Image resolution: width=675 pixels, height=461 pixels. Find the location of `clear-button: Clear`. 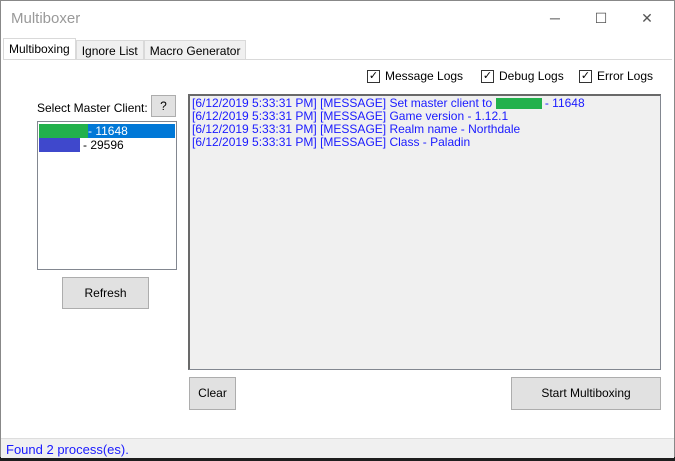

clear-button: Clear is located at coordinates (212, 393).